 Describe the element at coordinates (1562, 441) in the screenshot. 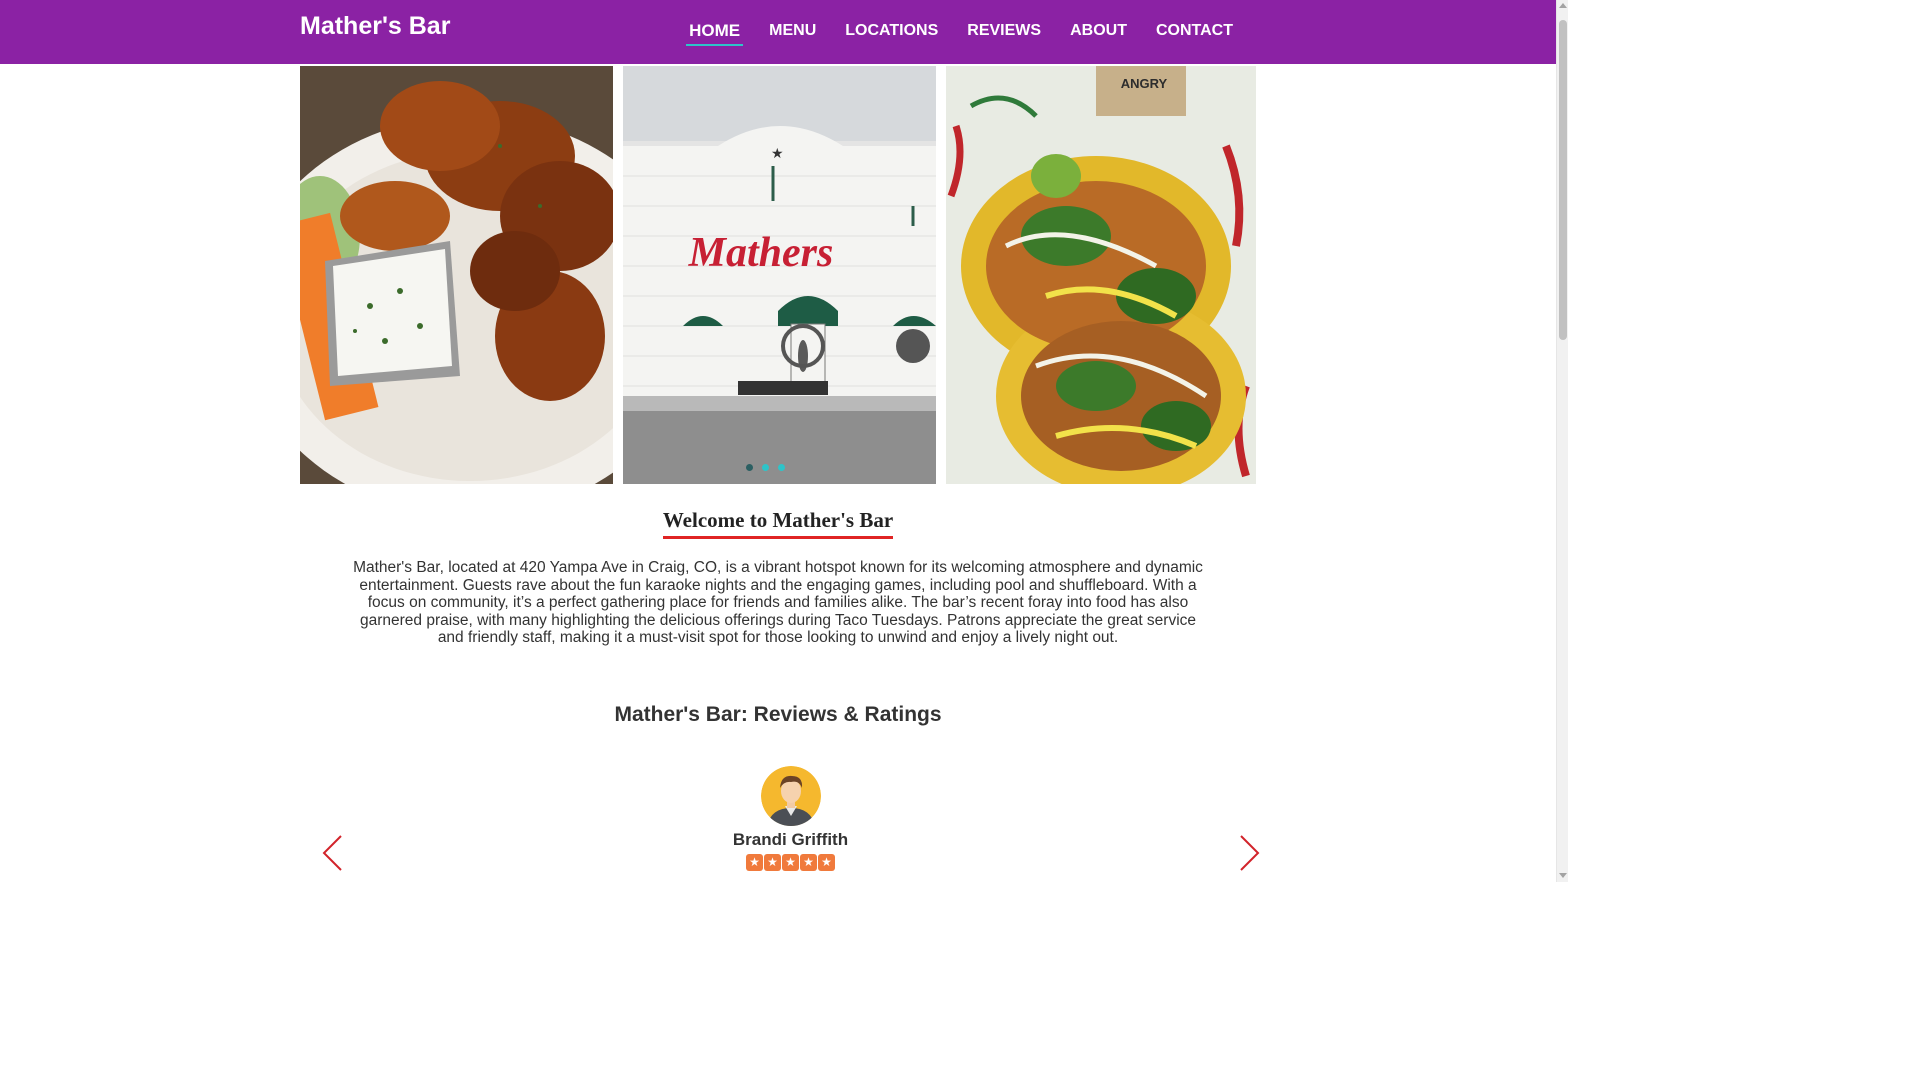

I see `page-scrollbar` at that location.